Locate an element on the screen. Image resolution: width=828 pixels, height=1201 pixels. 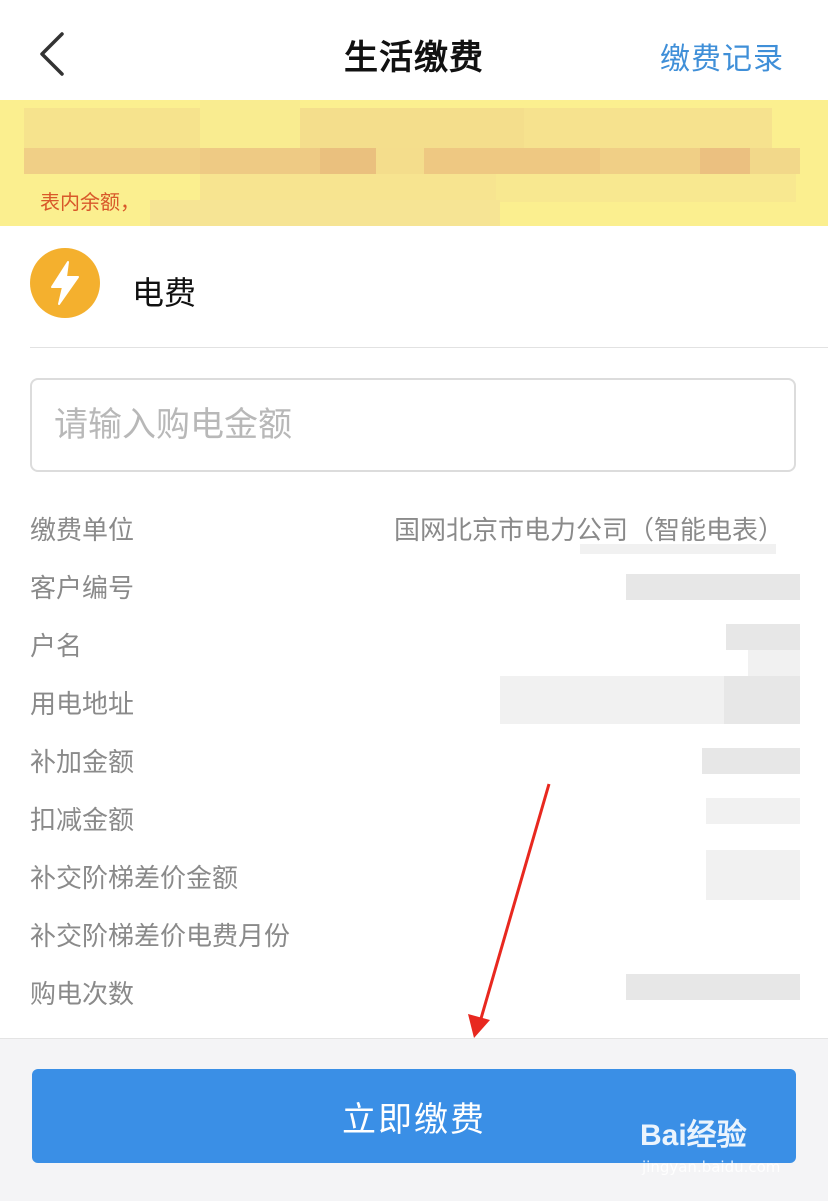
info-label-address: 用电地址 is located at coordinates (82, 705).